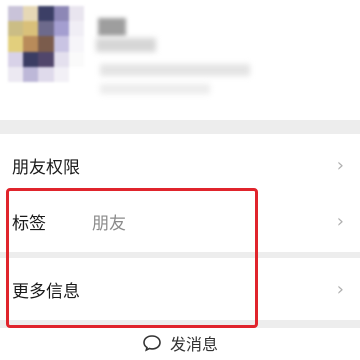  Describe the element at coordinates (193, 344) in the screenshot. I see `send-message-label: 发消息` at that location.